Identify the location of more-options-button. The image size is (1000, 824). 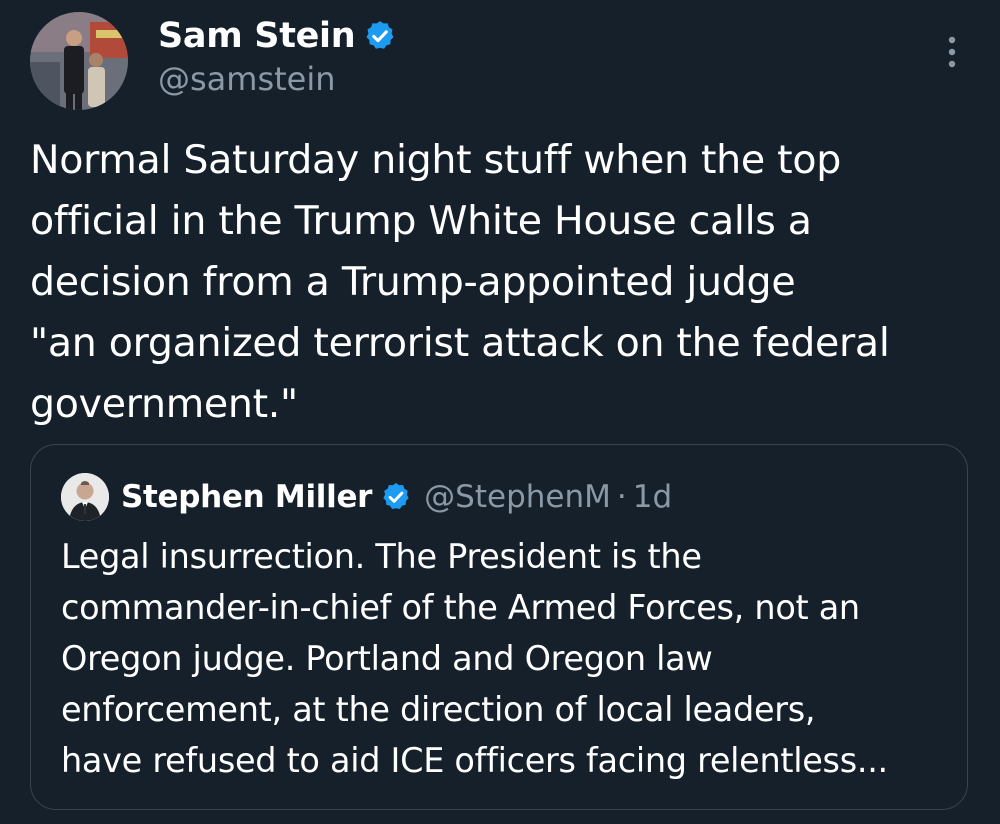
(952, 52).